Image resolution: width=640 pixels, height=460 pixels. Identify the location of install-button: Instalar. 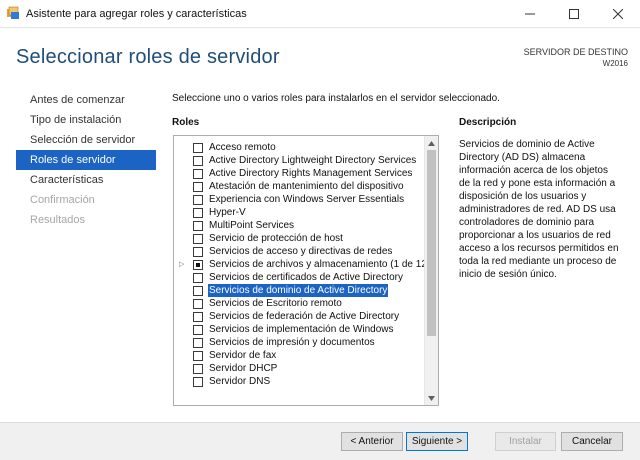
(525, 441).